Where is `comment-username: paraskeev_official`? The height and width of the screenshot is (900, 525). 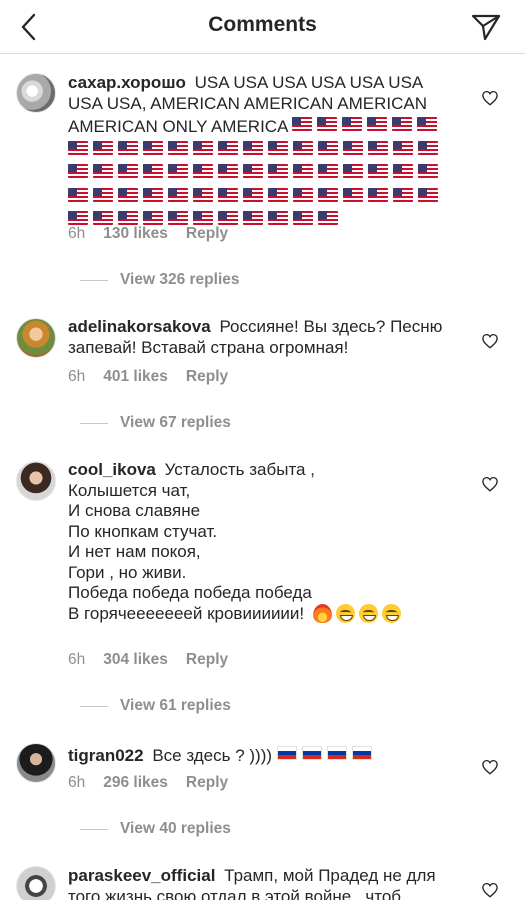
comment-username: paraskeev_official is located at coordinates (141, 875).